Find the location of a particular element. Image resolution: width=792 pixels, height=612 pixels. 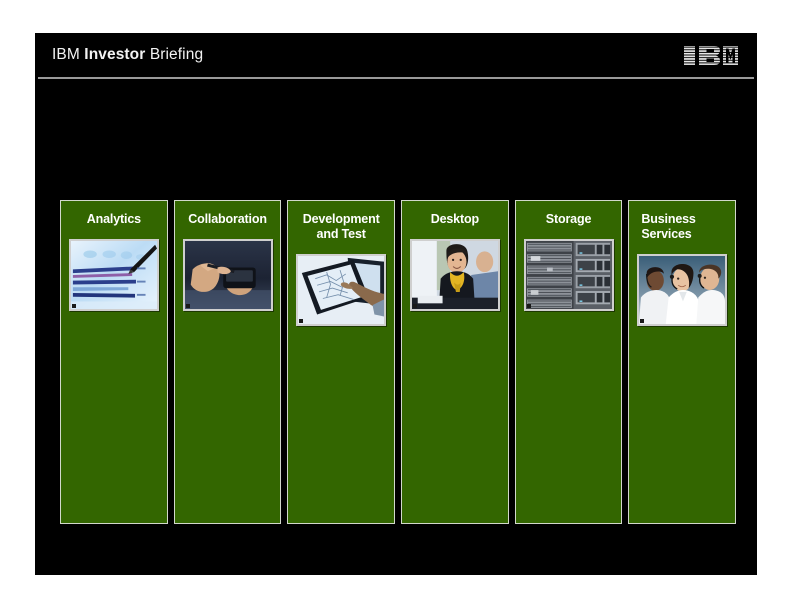

column-title-analytics: Analytics is located at coordinates (113, 219).